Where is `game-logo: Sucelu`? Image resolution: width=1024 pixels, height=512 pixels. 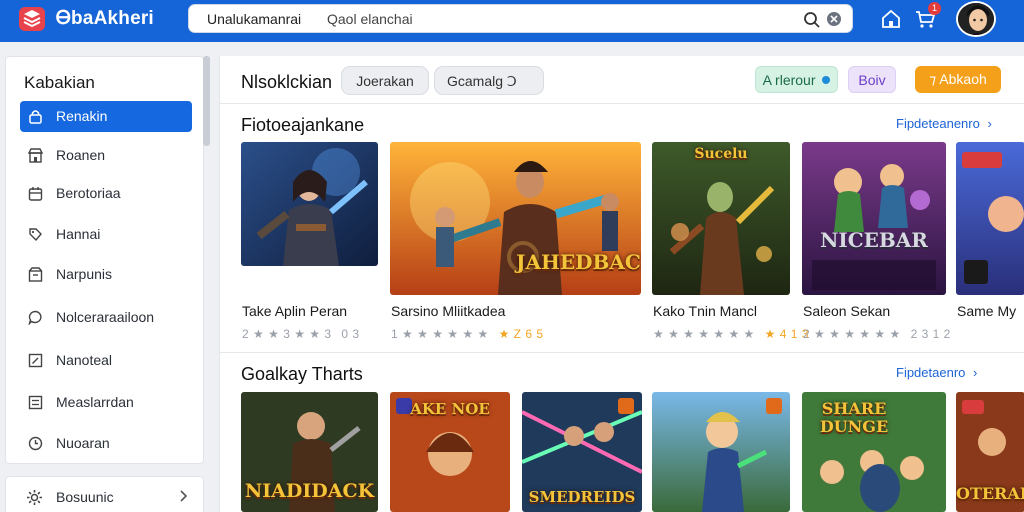 game-logo: Sucelu is located at coordinates (721, 154).